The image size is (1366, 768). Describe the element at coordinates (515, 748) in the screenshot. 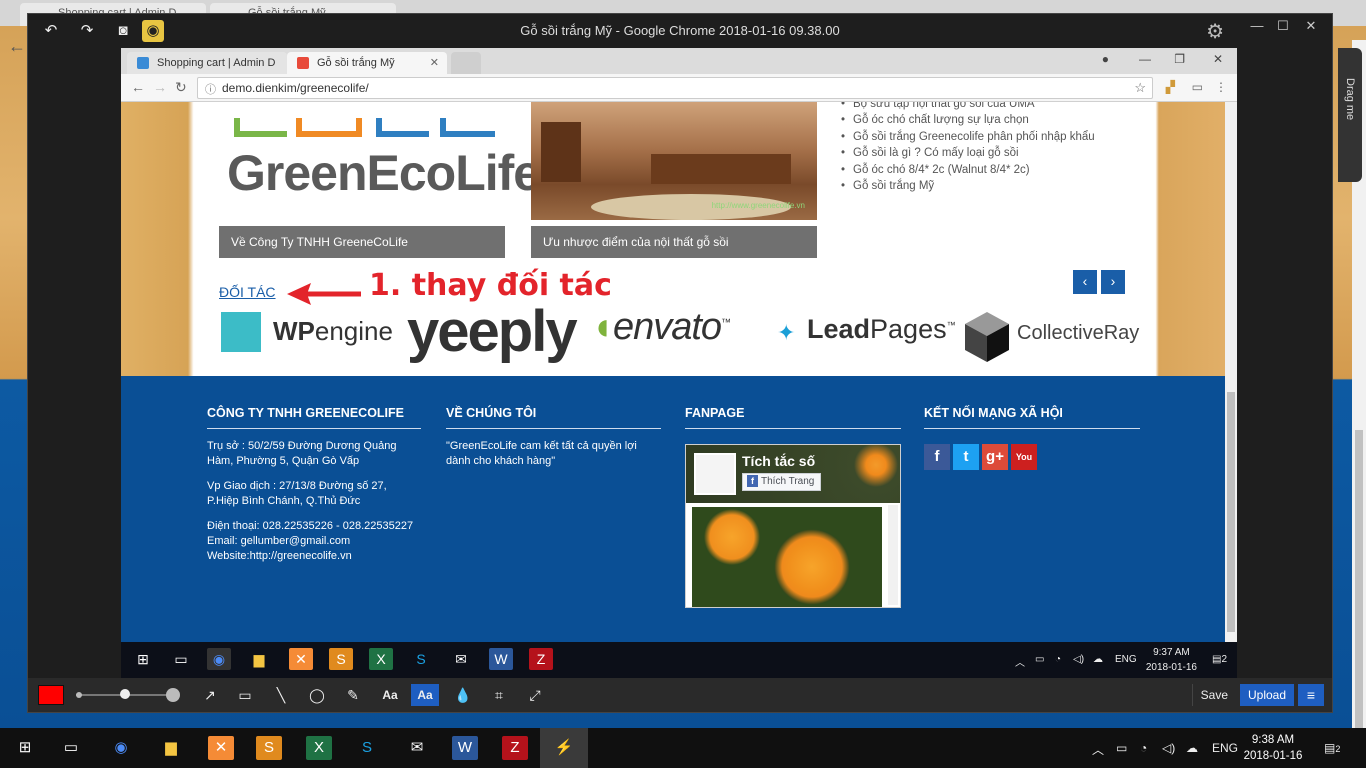

I see `filezilla-taskbar-icon: Z` at that location.